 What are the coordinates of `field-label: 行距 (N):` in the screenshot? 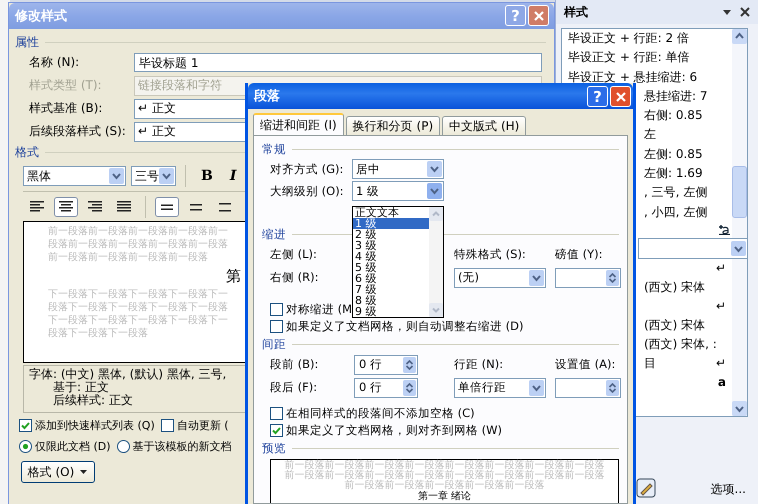 It's located at (479, 364).